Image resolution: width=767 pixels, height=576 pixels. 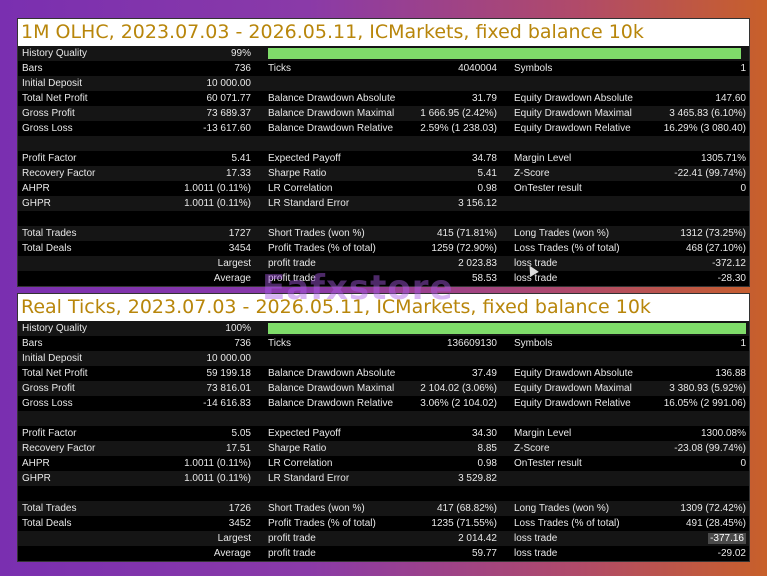 I want to click on stat-value-text: 60 071.77, so click(x=229, y=98).